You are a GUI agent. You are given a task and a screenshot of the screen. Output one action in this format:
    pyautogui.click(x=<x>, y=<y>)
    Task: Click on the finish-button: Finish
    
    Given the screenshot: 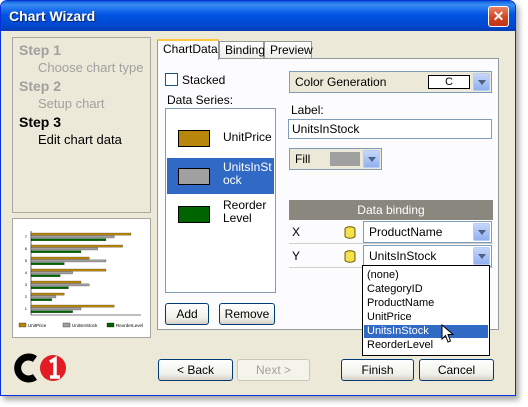 What is the action you would take?
    pyautogui.click(x=377, y=370)
    